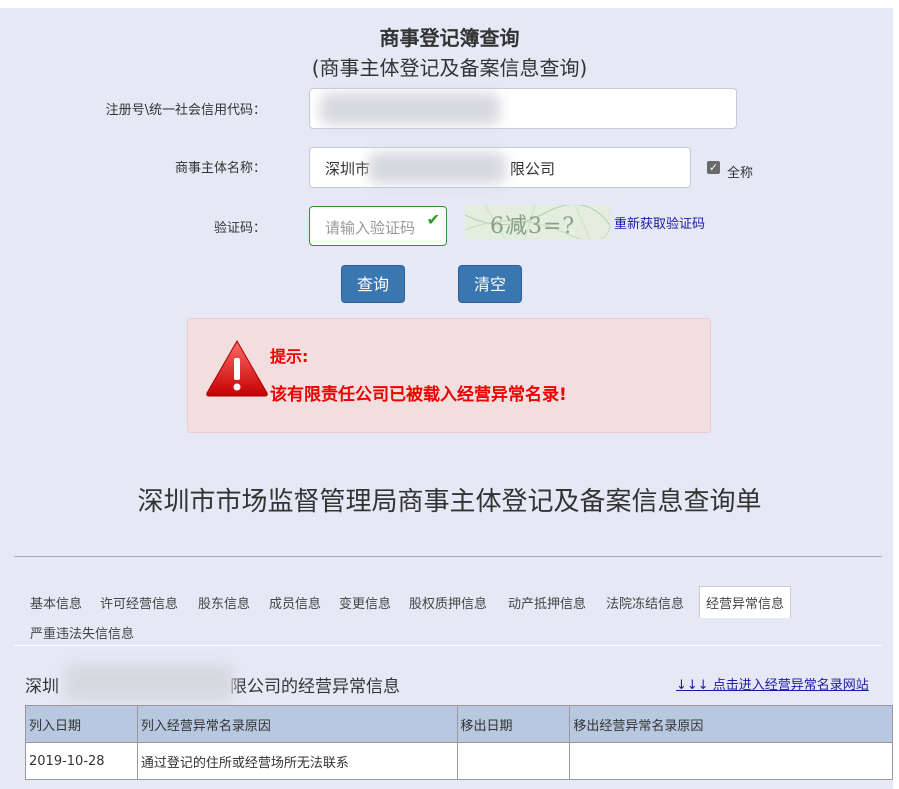 The width and height of the screenshot is (899, 789). Describe the element at coordinates (81, 724) in the screenshot. I see `column-header: 列入日期` at that location.